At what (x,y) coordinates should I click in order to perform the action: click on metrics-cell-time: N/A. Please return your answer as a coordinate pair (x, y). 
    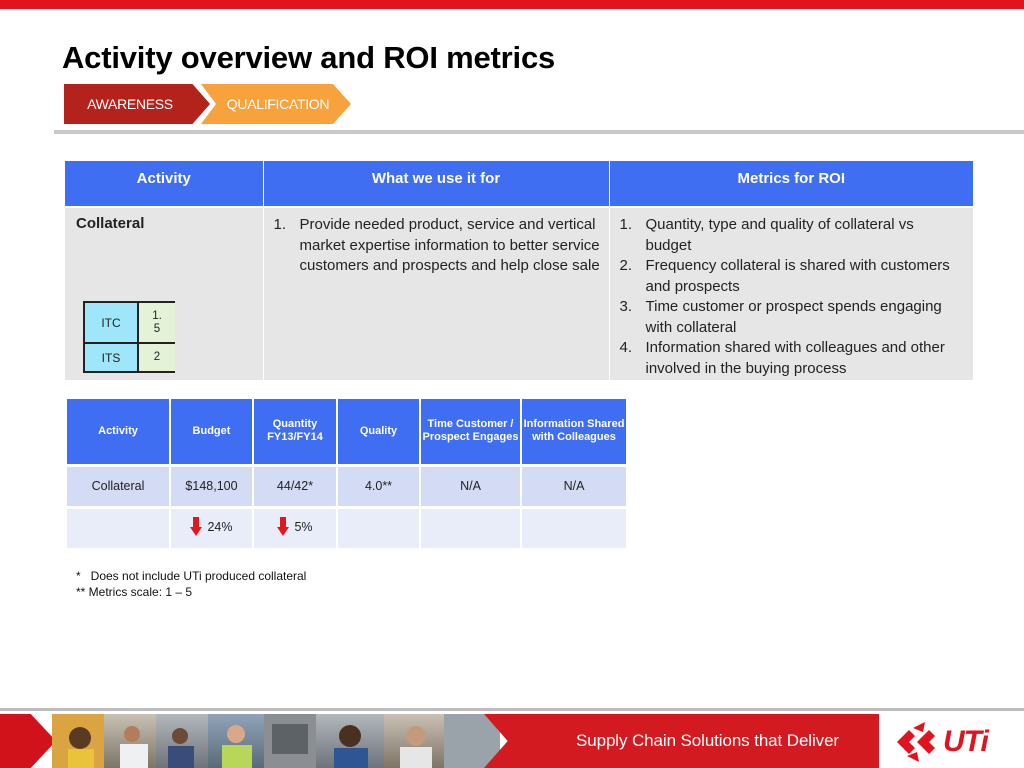
    Looking at the image, I should click on (471, 485).